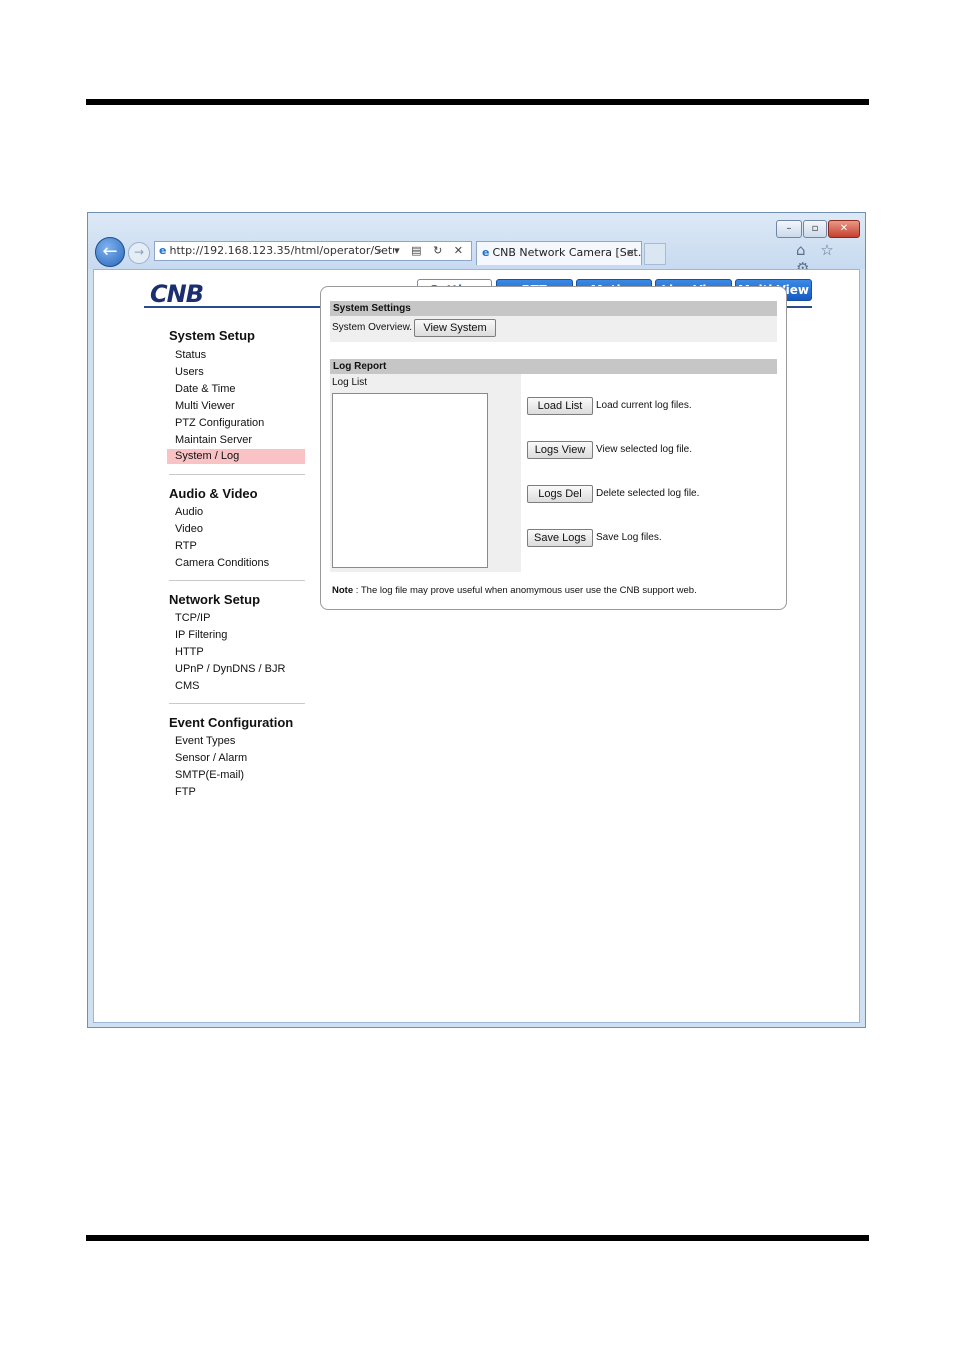  Describe the element at coordinates (110, 252) in the screenshot. I see `back-arrow-icon: ←` at that location.